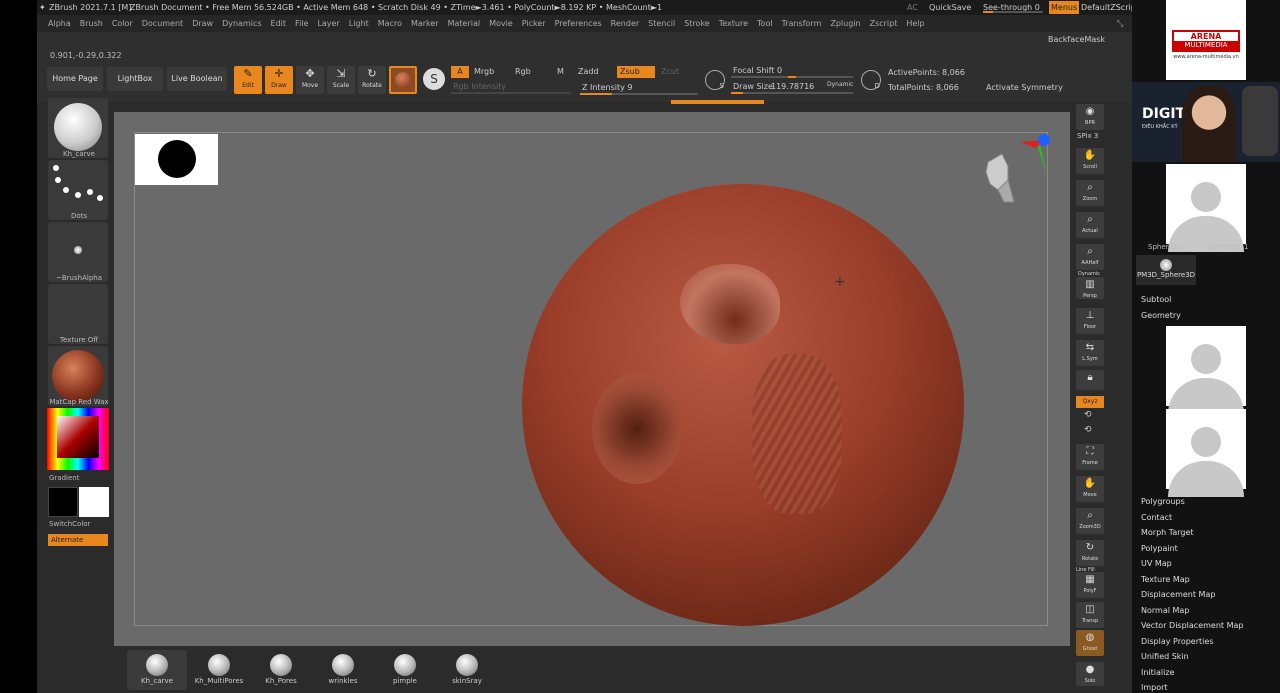  I want to click on scroll-button: ✋ Scroll, so click(1090, 161).